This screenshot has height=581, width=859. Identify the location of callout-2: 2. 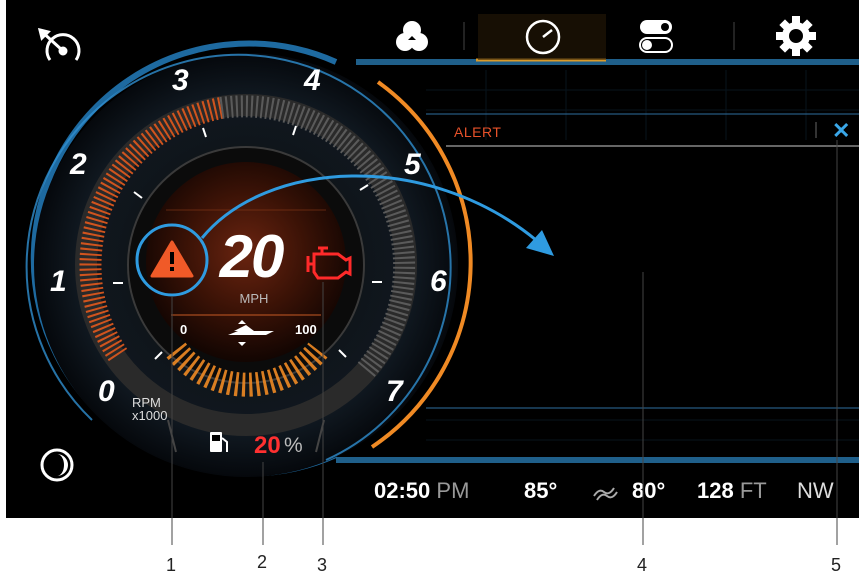
(262, 562).